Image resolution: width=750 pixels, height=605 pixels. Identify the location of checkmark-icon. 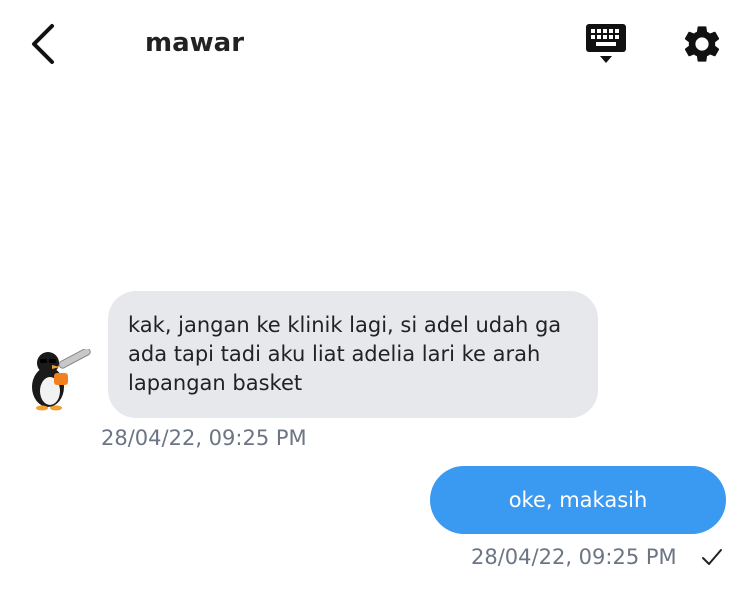
(712, 557).